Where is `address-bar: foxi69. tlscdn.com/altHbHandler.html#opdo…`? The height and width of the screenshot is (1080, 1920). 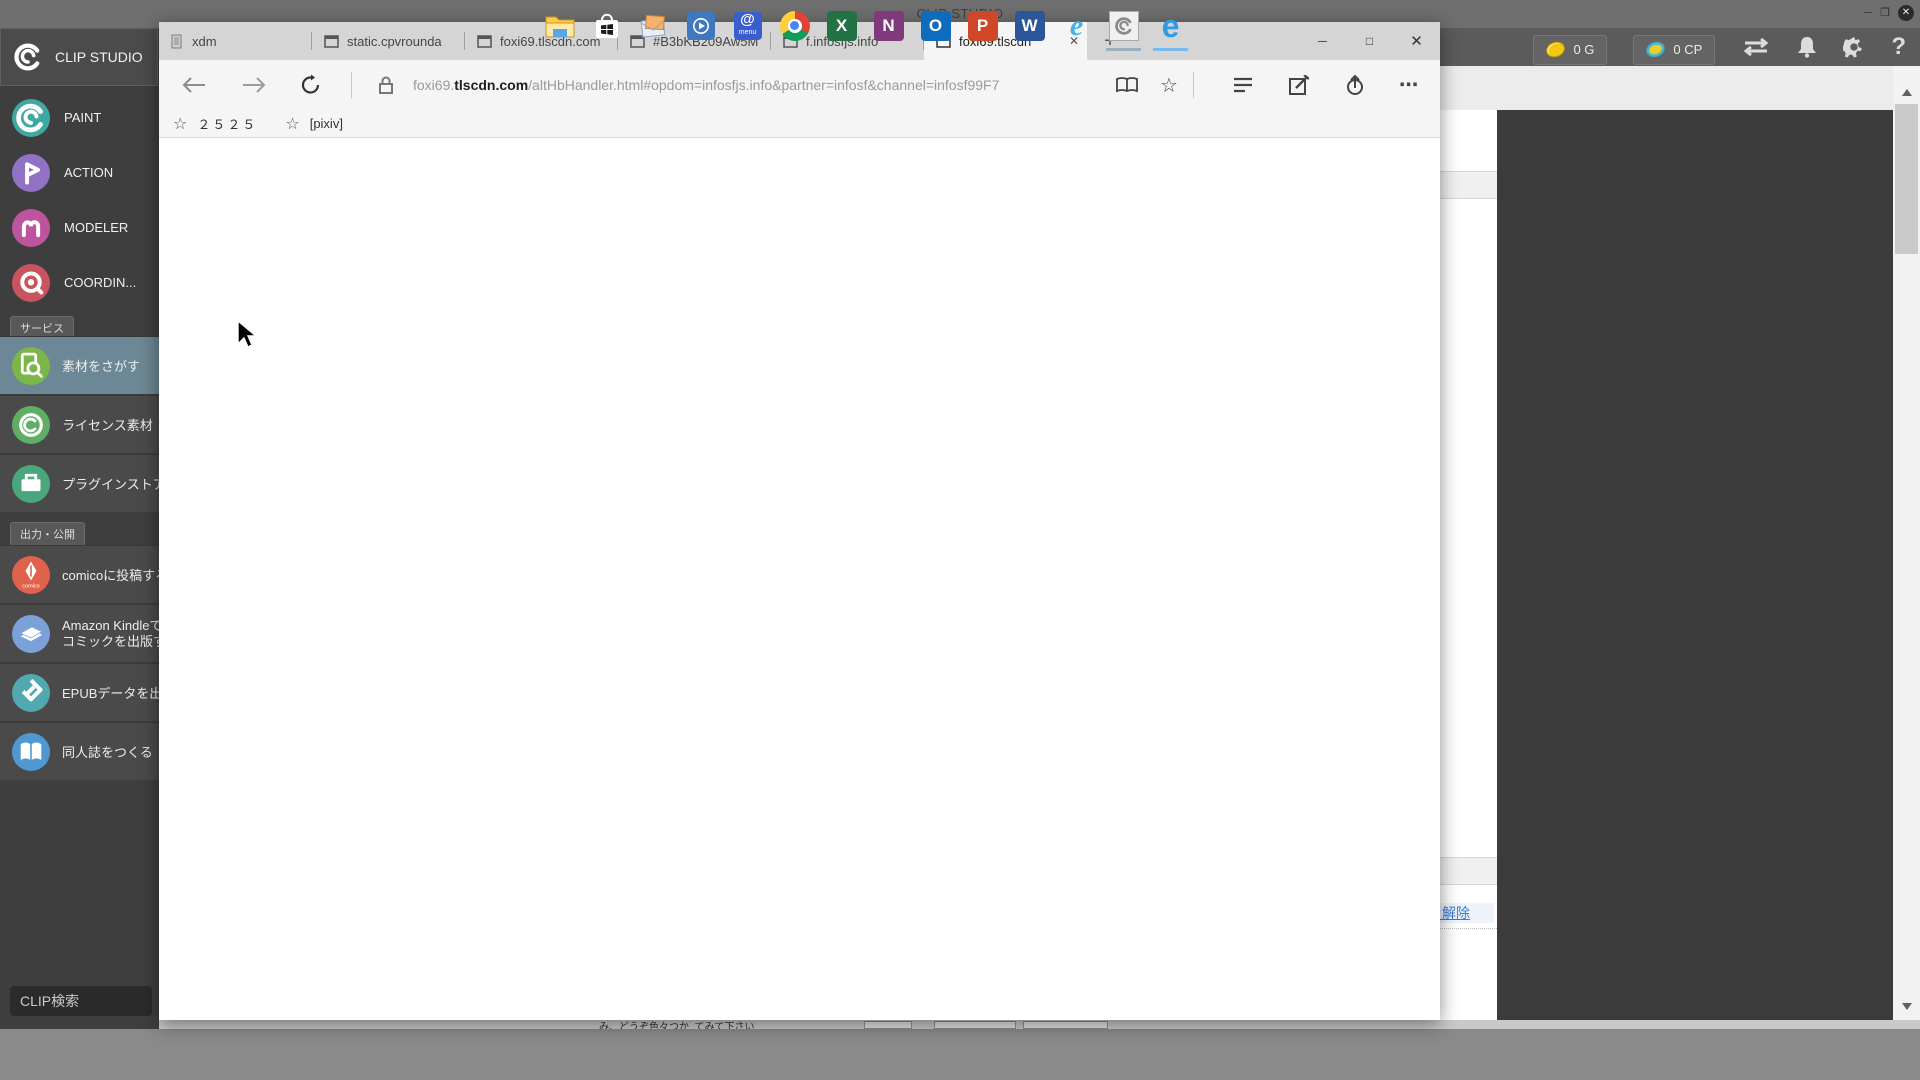 address-bar: foxi69. tlscdn.com/altHbHandler.html#opdo… is located at coordinates (763, 85).